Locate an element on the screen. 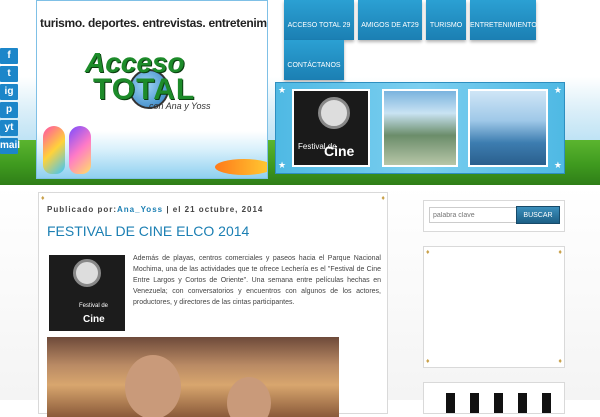  sidebar-widget: ♦ ♦ ♦ ♦ is located at coordinates (494, 307).